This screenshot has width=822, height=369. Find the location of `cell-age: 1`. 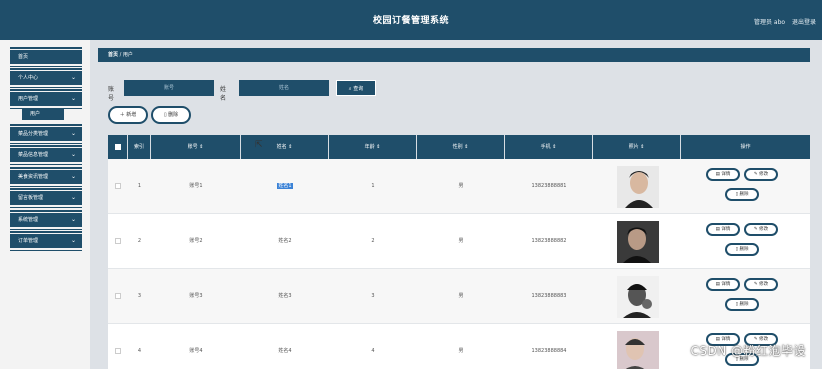

cell-age: 1 is located at coordinates (373, 186).